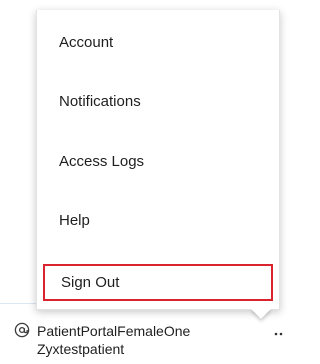 Image resolution: width=320 pixels, height=364 pixels. Describe the element at coordinates (74, 220) in the screenshot. I see `menu-item-help: Help` at that location.